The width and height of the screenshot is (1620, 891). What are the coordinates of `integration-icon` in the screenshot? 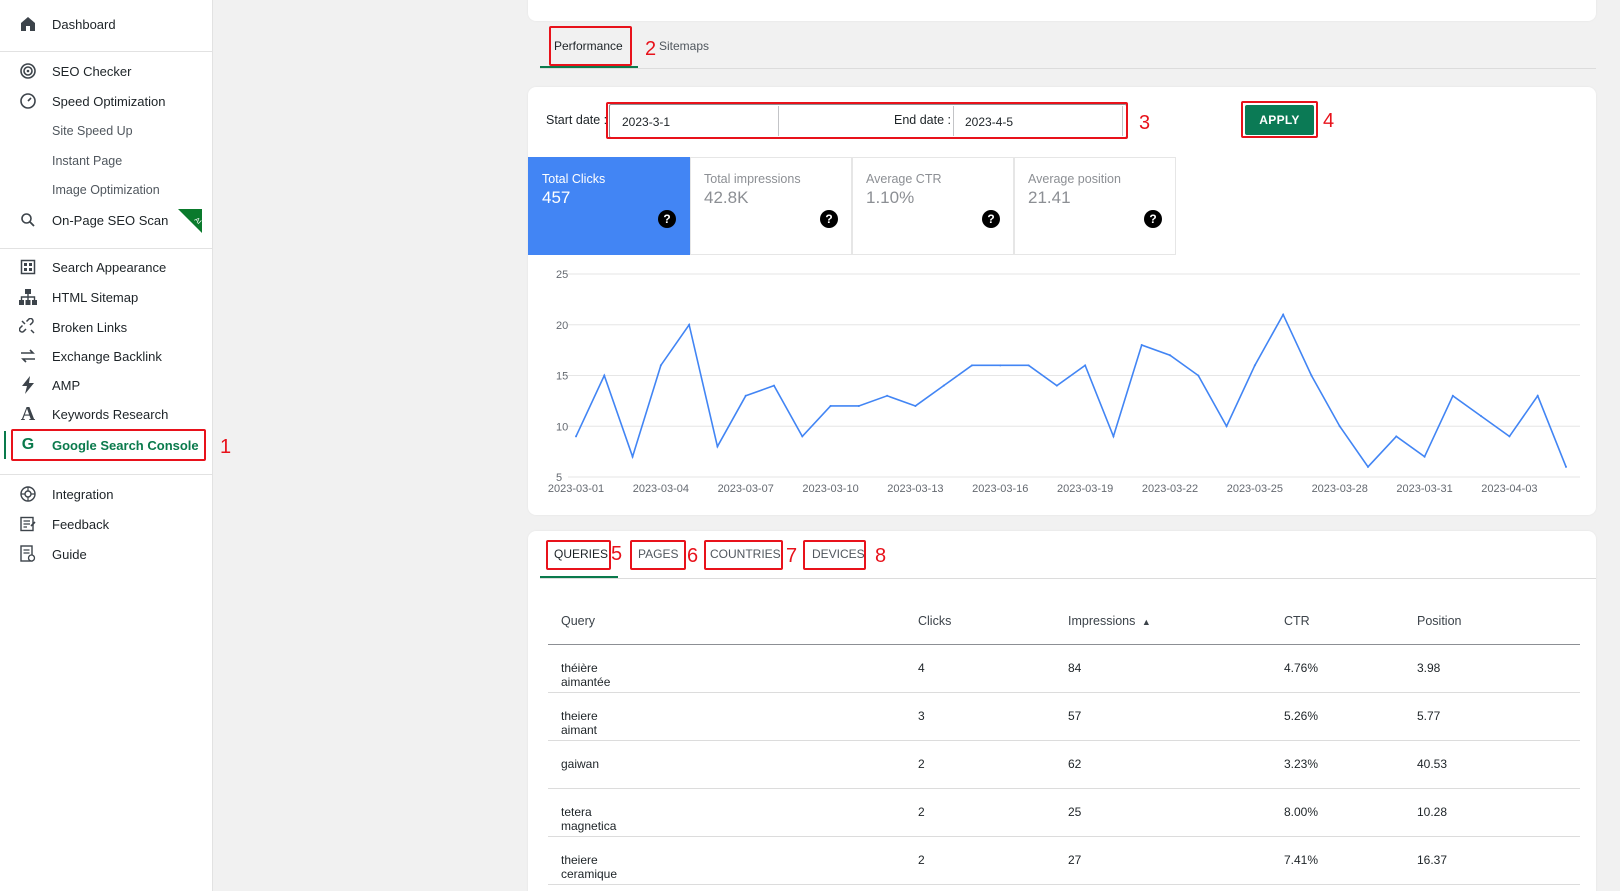 It's located at (28, 494).